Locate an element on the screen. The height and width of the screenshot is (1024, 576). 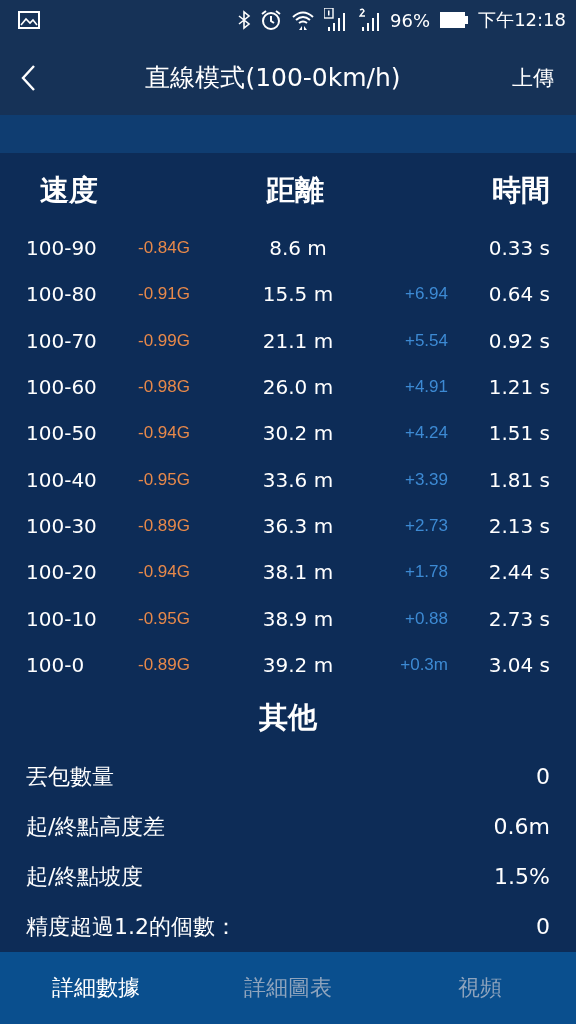
bluetooth-icon is located at coordinates (244, 20).